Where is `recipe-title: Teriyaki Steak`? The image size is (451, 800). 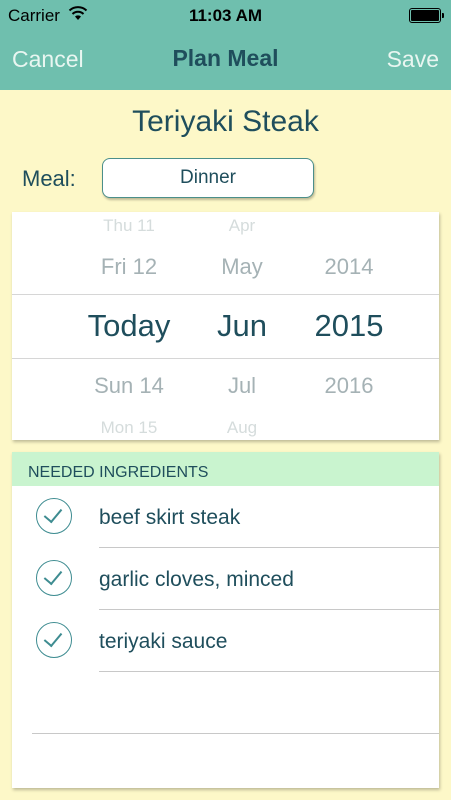 recipe-title: Teriyaki Steak is located at coordinates (225, 121).